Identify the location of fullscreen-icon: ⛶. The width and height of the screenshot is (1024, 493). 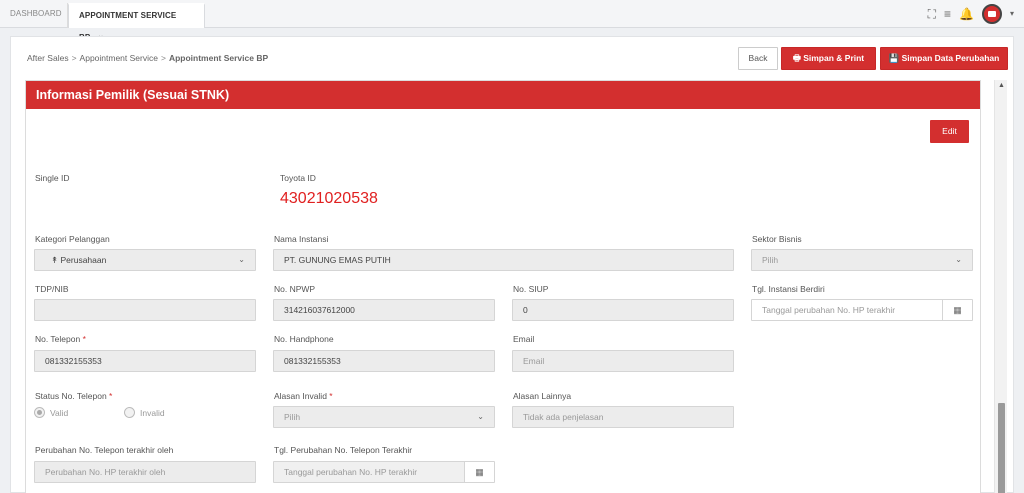
(932, 14).